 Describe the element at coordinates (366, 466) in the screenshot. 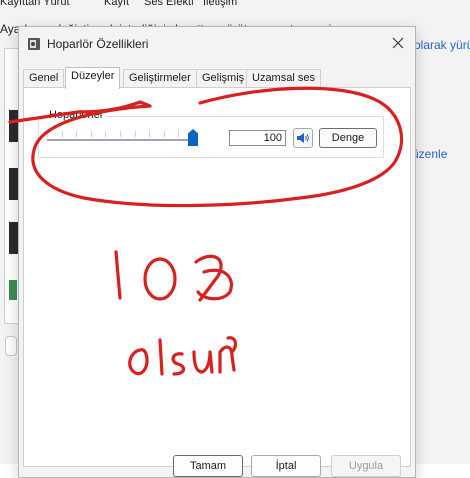

I see `apply-button: Uygula` at that location.